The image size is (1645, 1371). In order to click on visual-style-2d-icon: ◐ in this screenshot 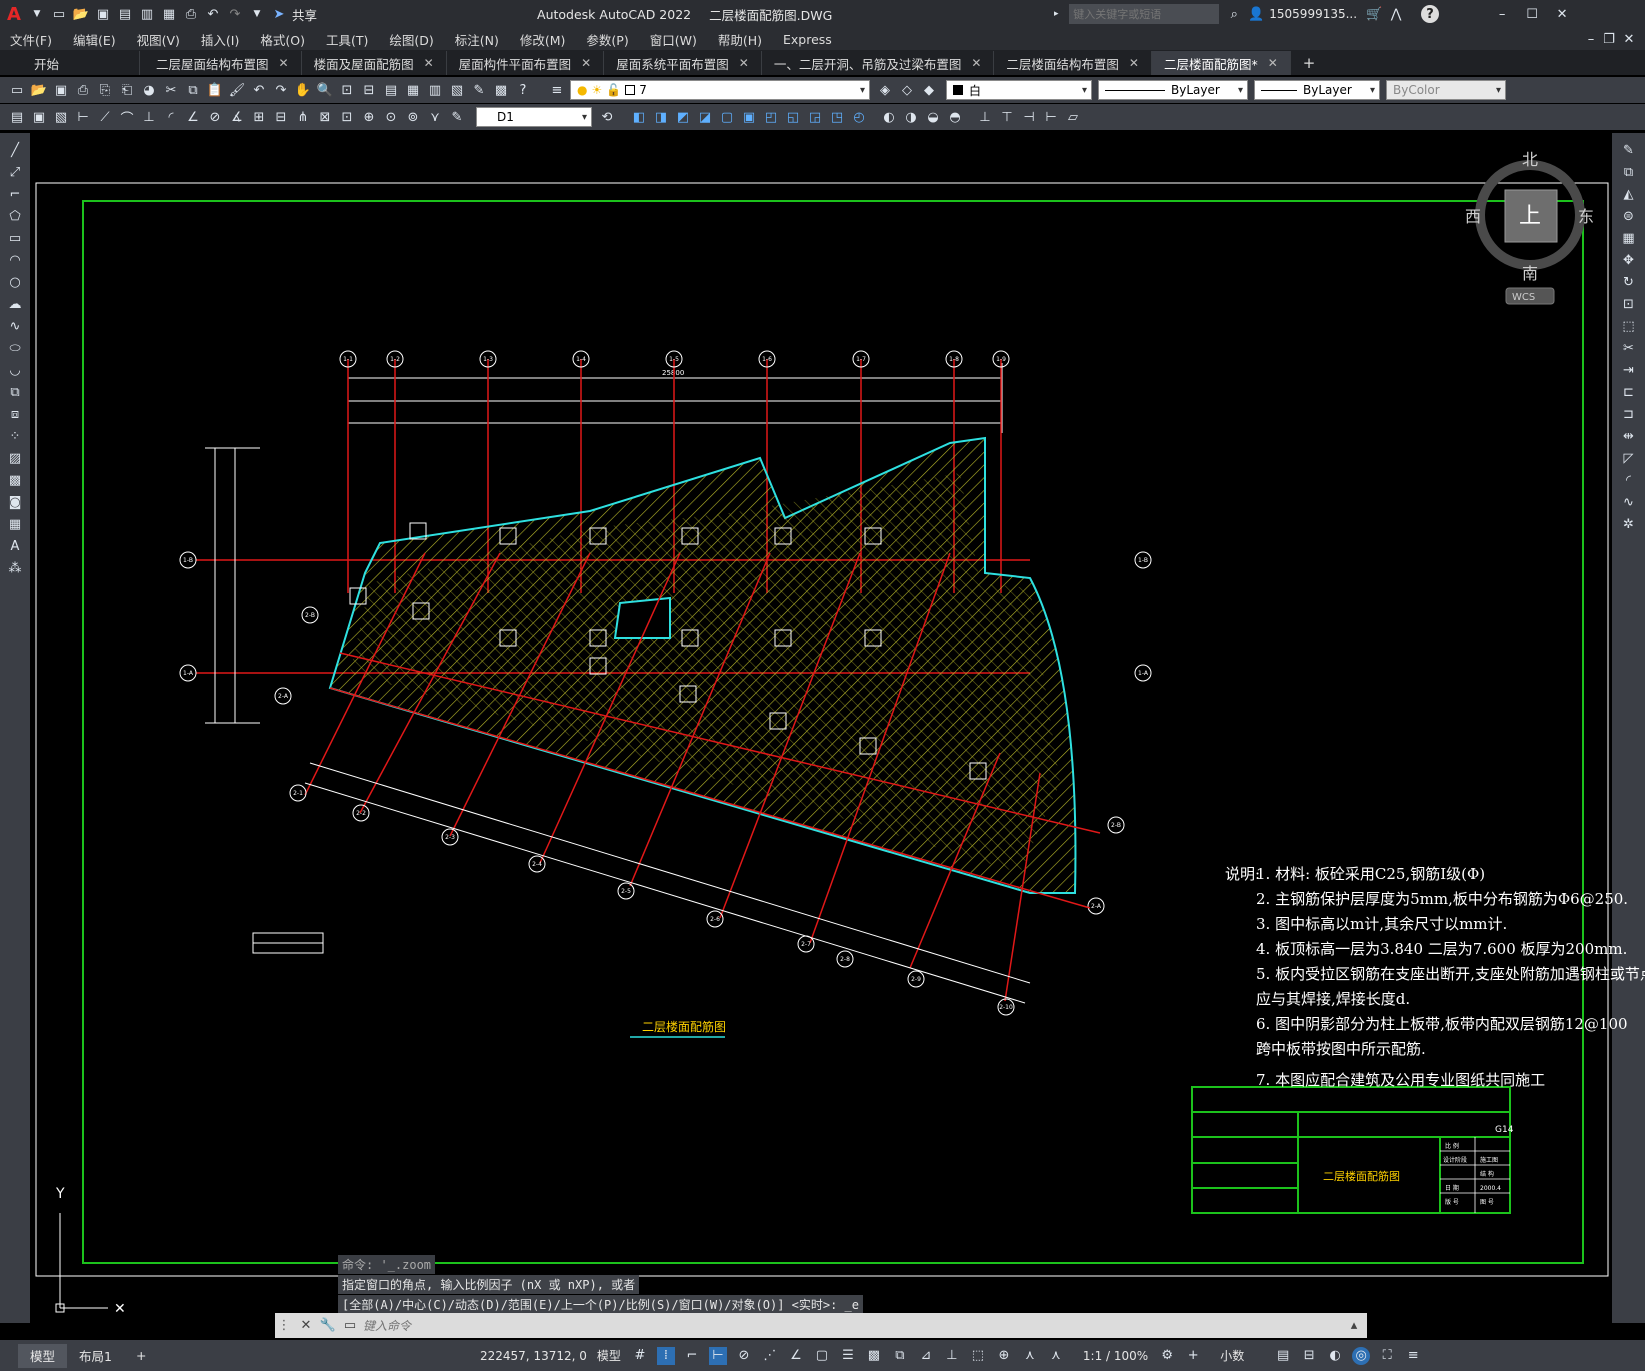, I will do `click(889, 117)`.